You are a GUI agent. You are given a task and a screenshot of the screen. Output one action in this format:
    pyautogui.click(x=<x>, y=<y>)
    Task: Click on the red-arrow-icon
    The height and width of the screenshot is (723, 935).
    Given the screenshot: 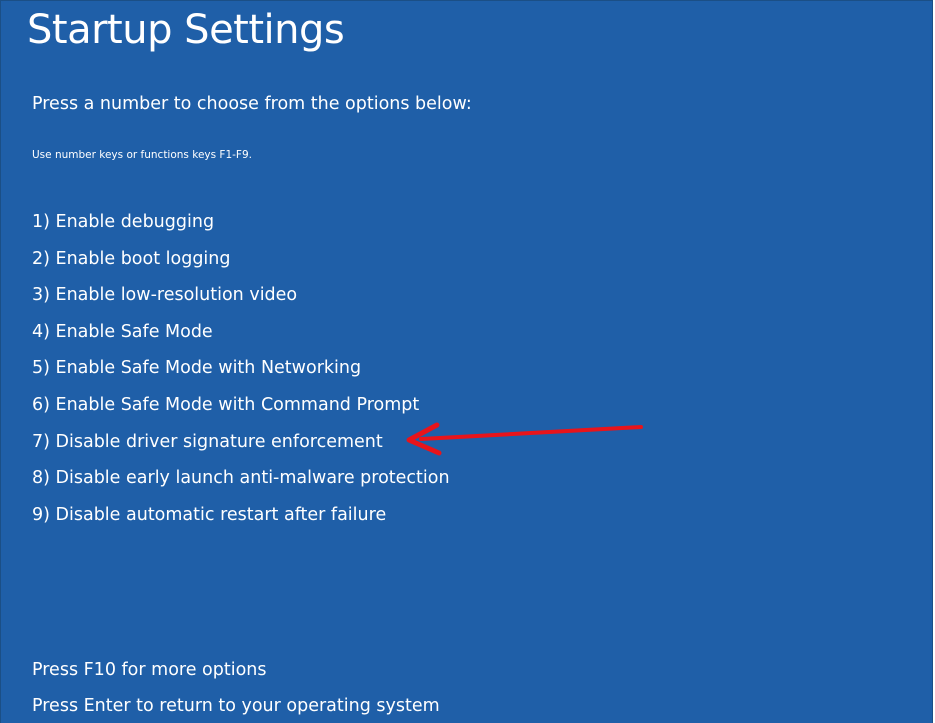 What is the action you would take?
    pyautogui.click(x=524, y=439)
    